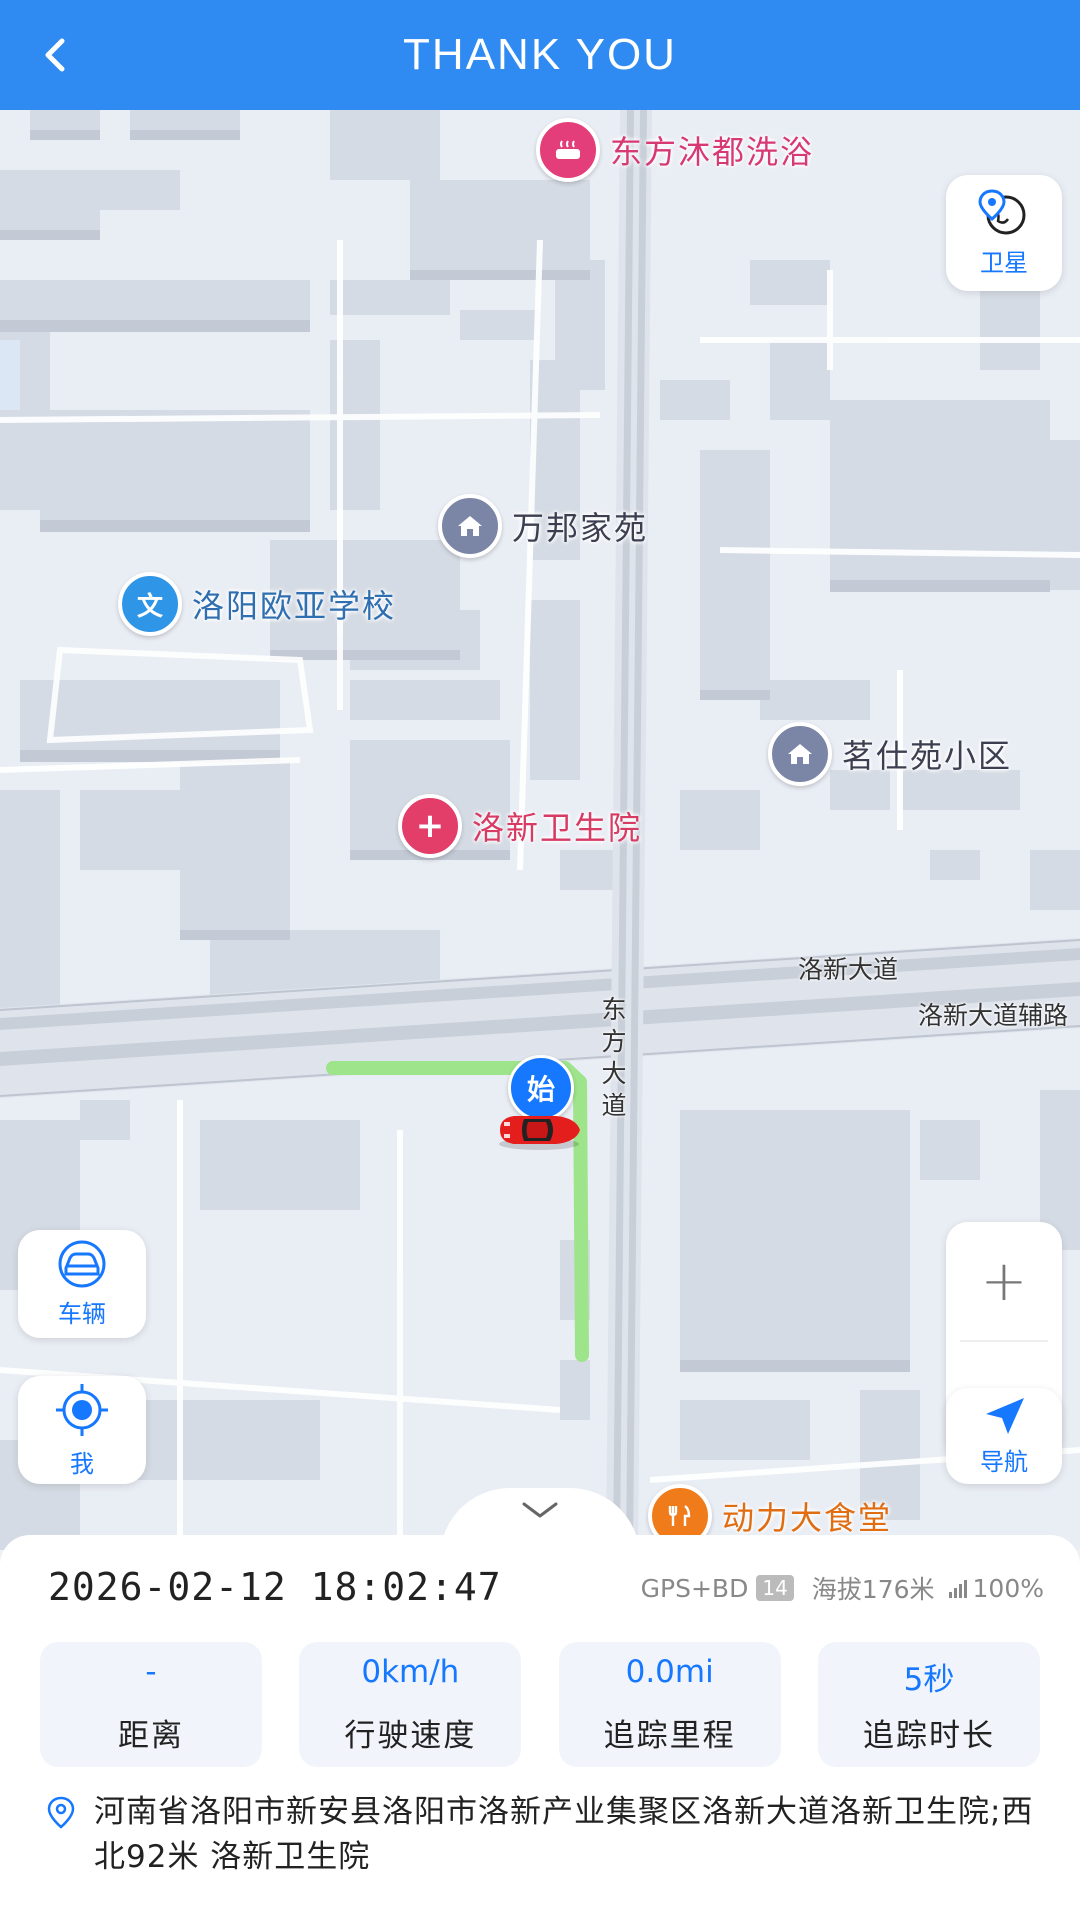 This screenshot has width=1080, height=1920. I want to click on stat-value: 0km/h, so click(410, 1672).